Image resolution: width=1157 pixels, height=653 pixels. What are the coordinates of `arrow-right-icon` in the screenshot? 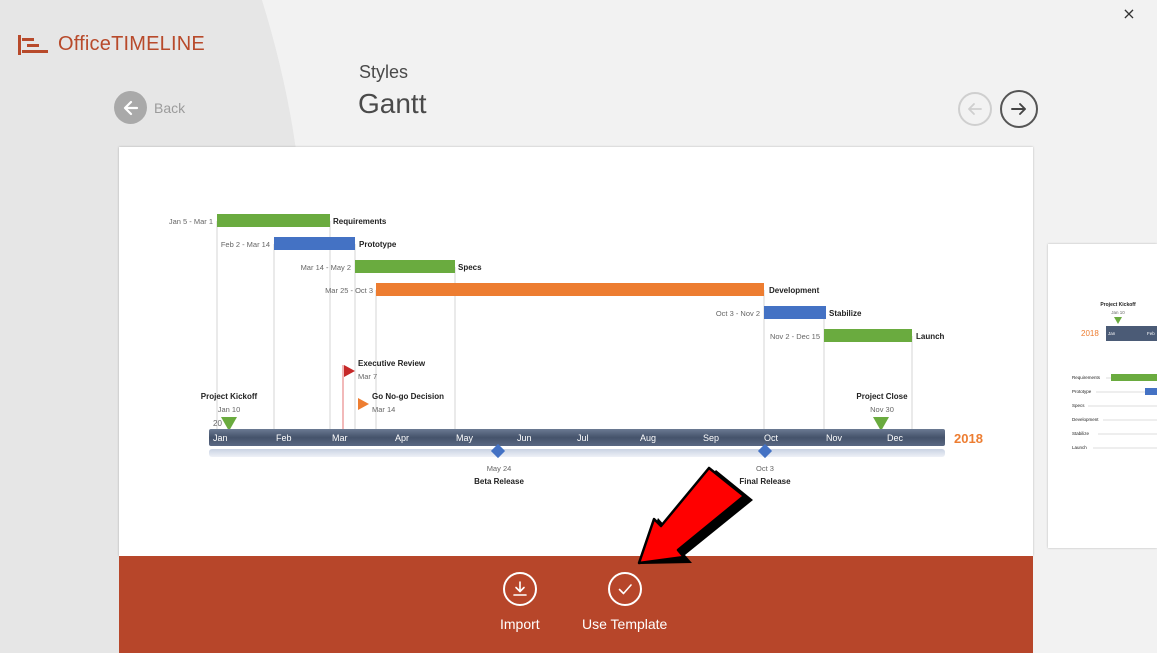 It's located at (1018, 109).